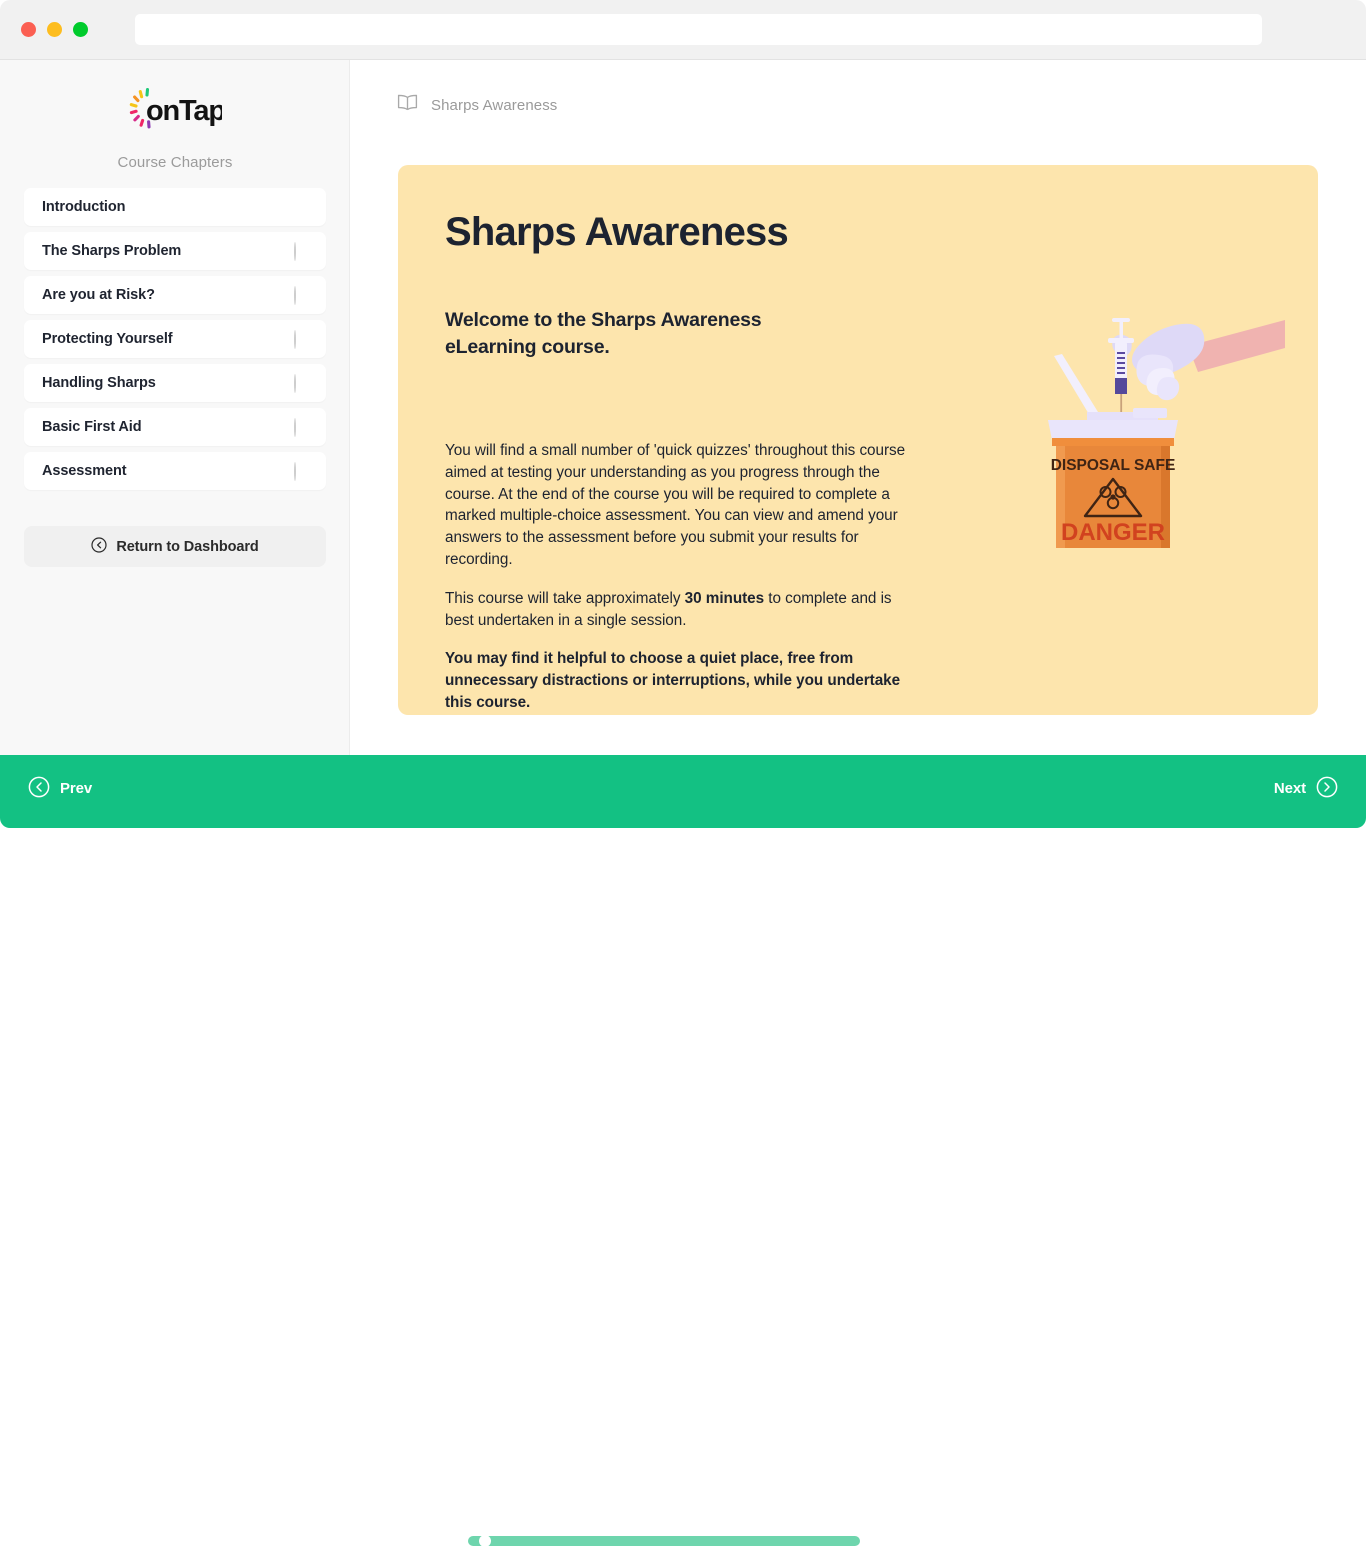  I want to click on ontap-logo: onTap, so click(175, 109).